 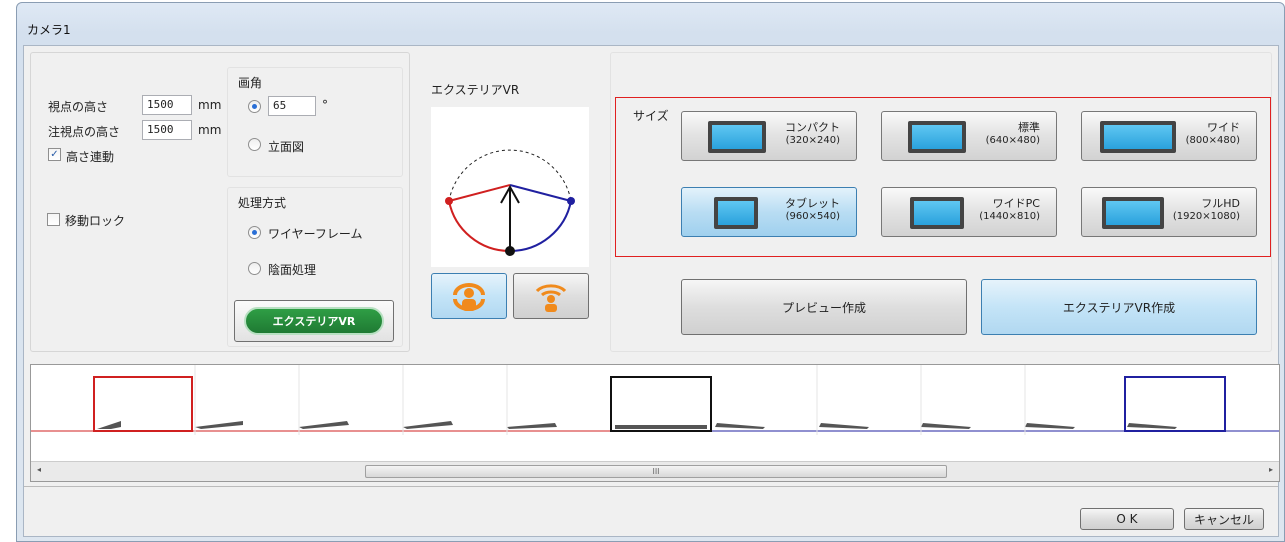 What do you see at coordinates (655, 400) in the screenshot?
I see `frame-strip-svg` at bounding box center [655, 400].